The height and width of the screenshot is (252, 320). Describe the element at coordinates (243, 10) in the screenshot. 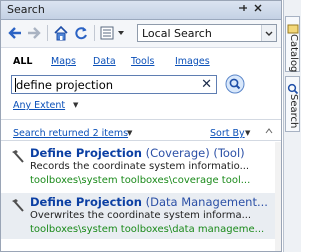

I see `pin-icon` at that location.